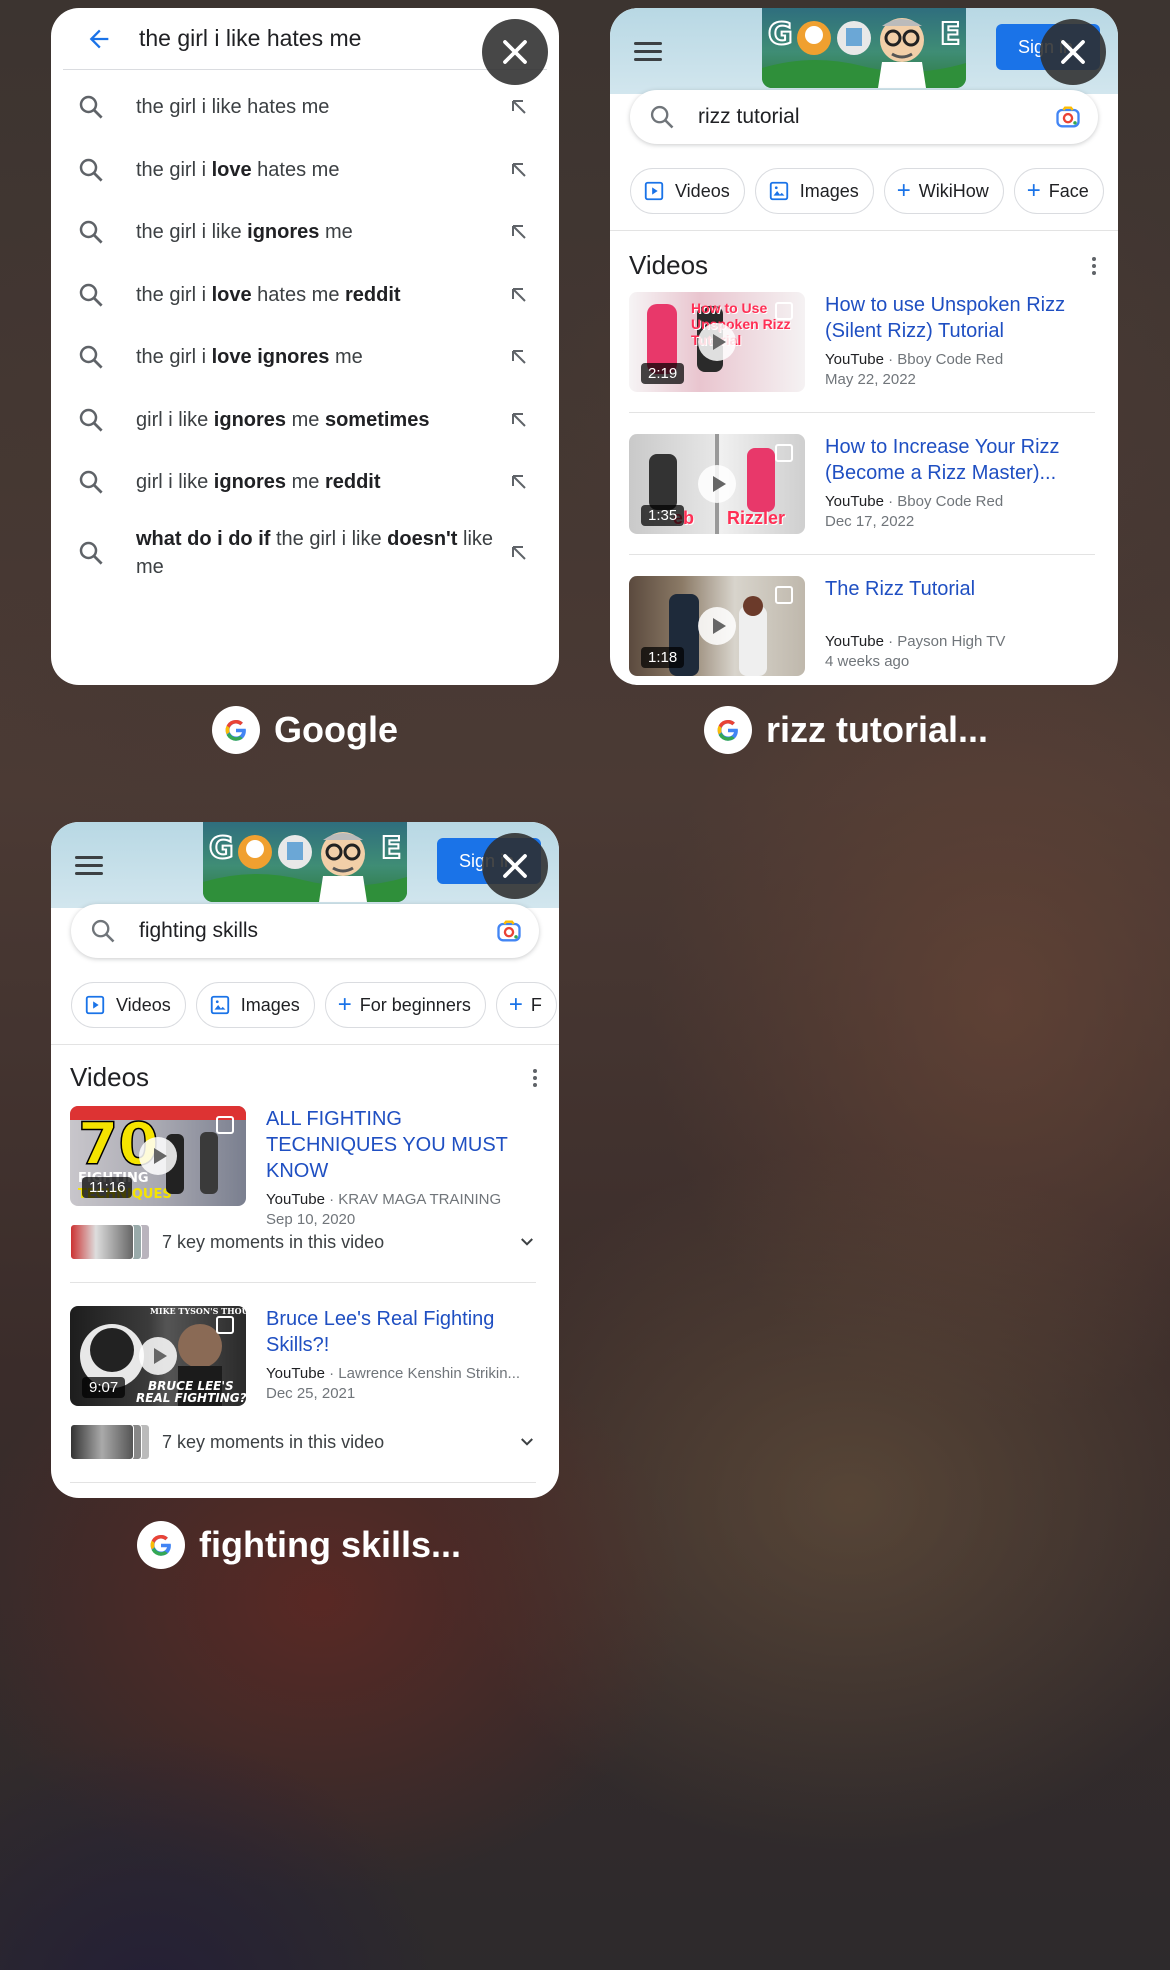  I want to click on video-thumbnail: Rizzler eb 1:35, so click(717, 484).